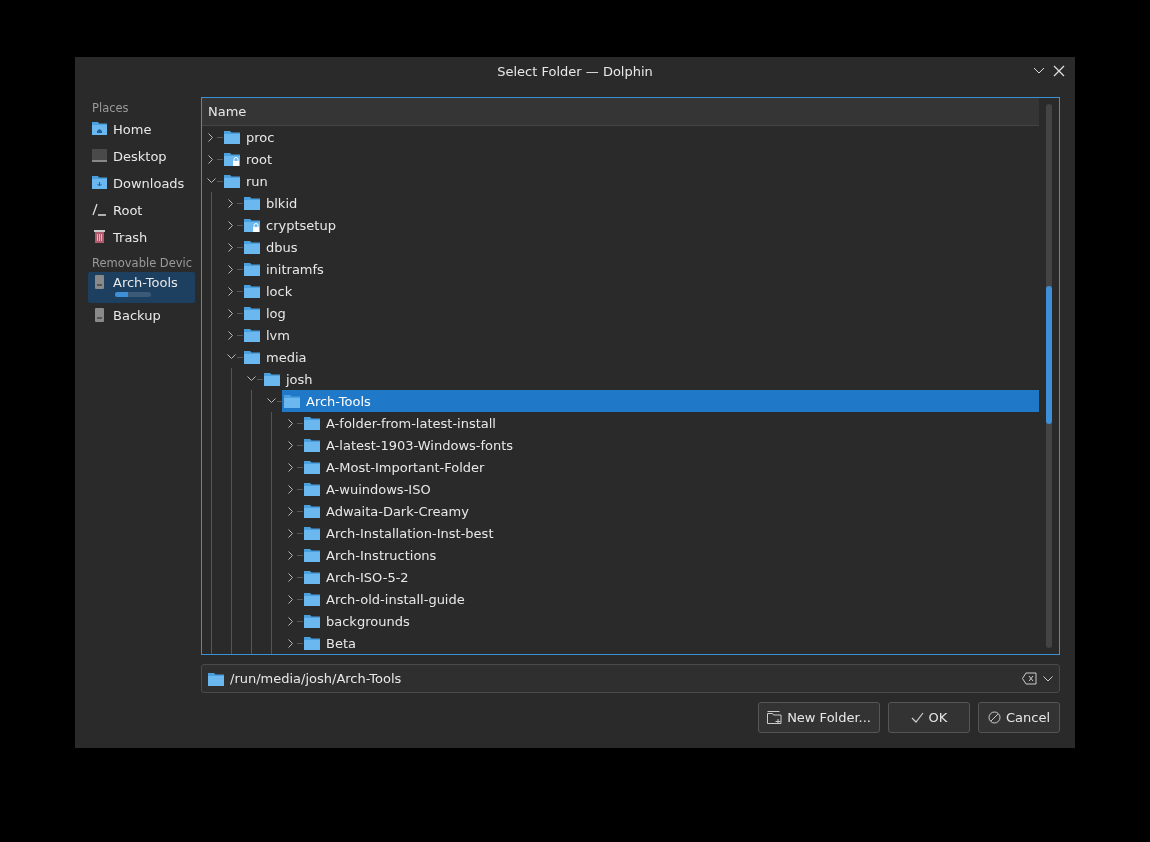 Image resolution: width=1150 pixels, height=842 pixels. Describe the element at coordinates (640, 247) in the screenshot. I see `folder-row: dbus` at that location.